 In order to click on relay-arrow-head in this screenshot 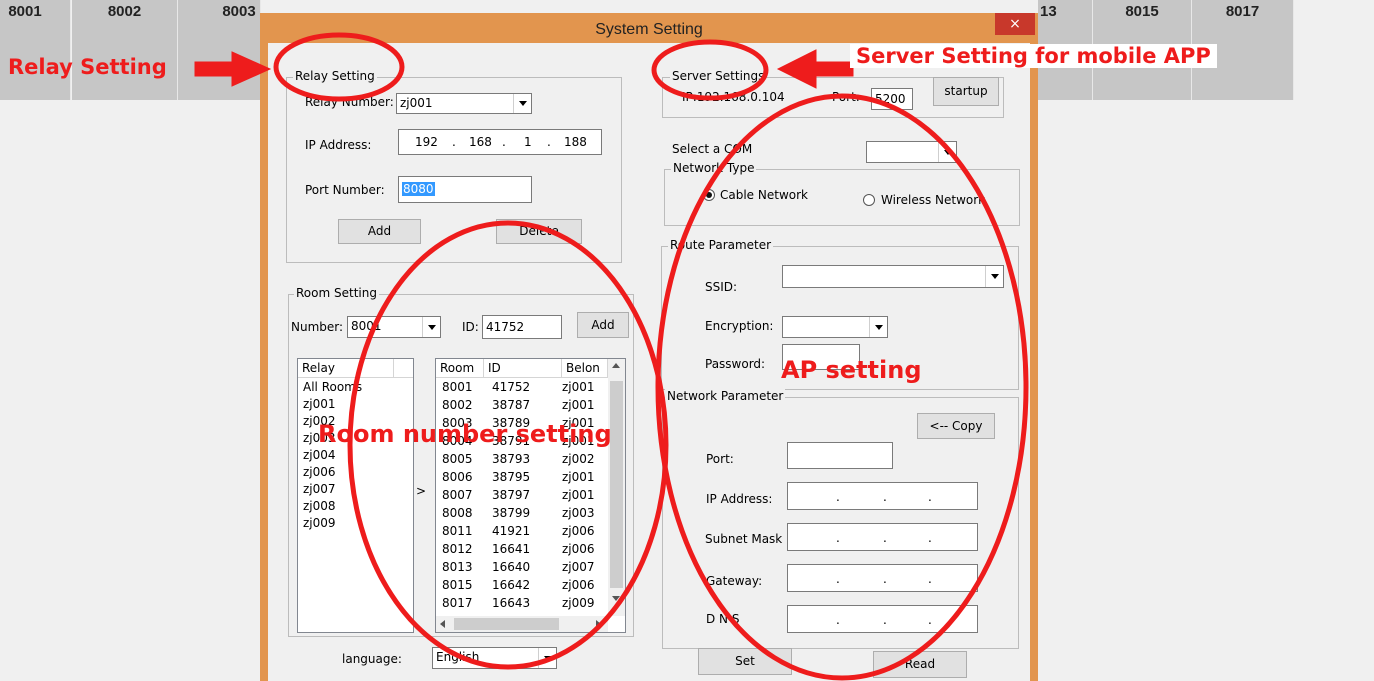, I will do `click(251, 69)`.